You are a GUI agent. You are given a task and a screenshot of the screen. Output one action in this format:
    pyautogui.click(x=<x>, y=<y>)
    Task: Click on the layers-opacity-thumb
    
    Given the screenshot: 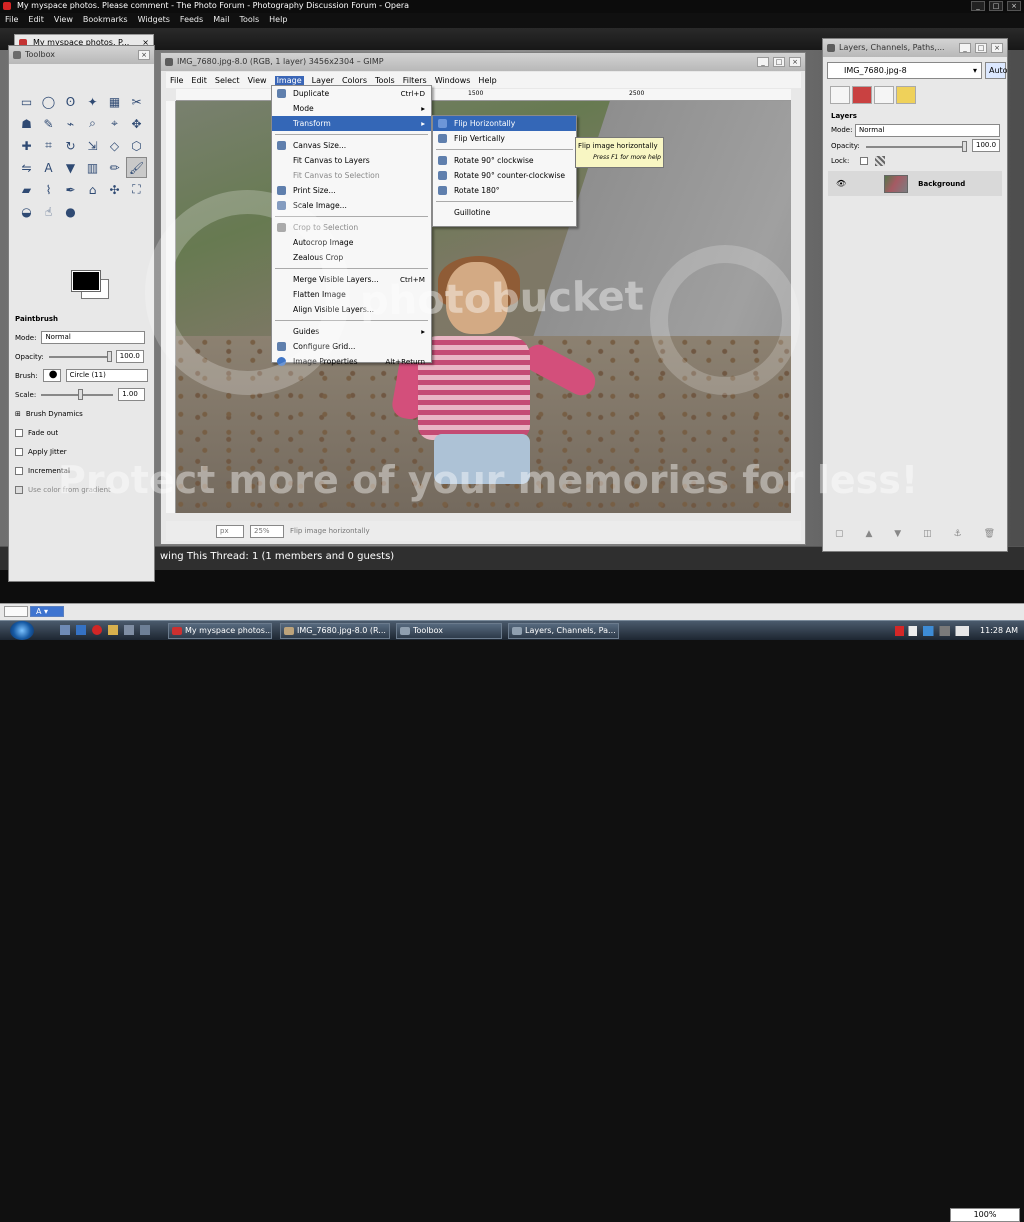 What is the action you would take?
    pyautogui.click(x=964, y=146)
    